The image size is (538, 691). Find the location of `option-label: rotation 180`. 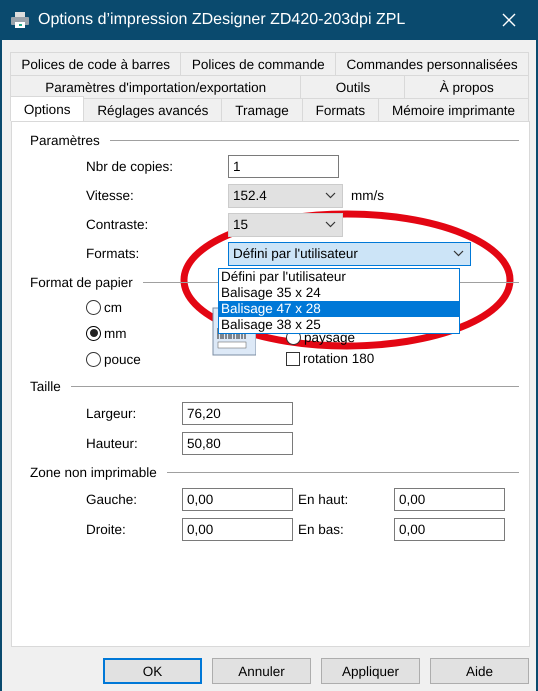

option-label: rotation 180 is located at coordinates (338, 358).